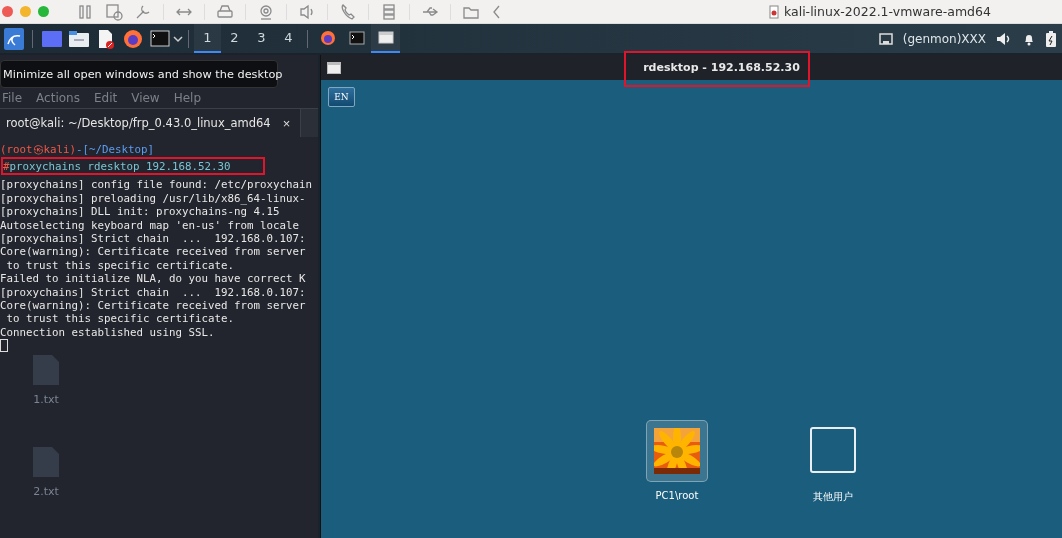 Image resolution: width=1062 pixels, height=538 pixels. I want to click on task-button, so click(385, 38).